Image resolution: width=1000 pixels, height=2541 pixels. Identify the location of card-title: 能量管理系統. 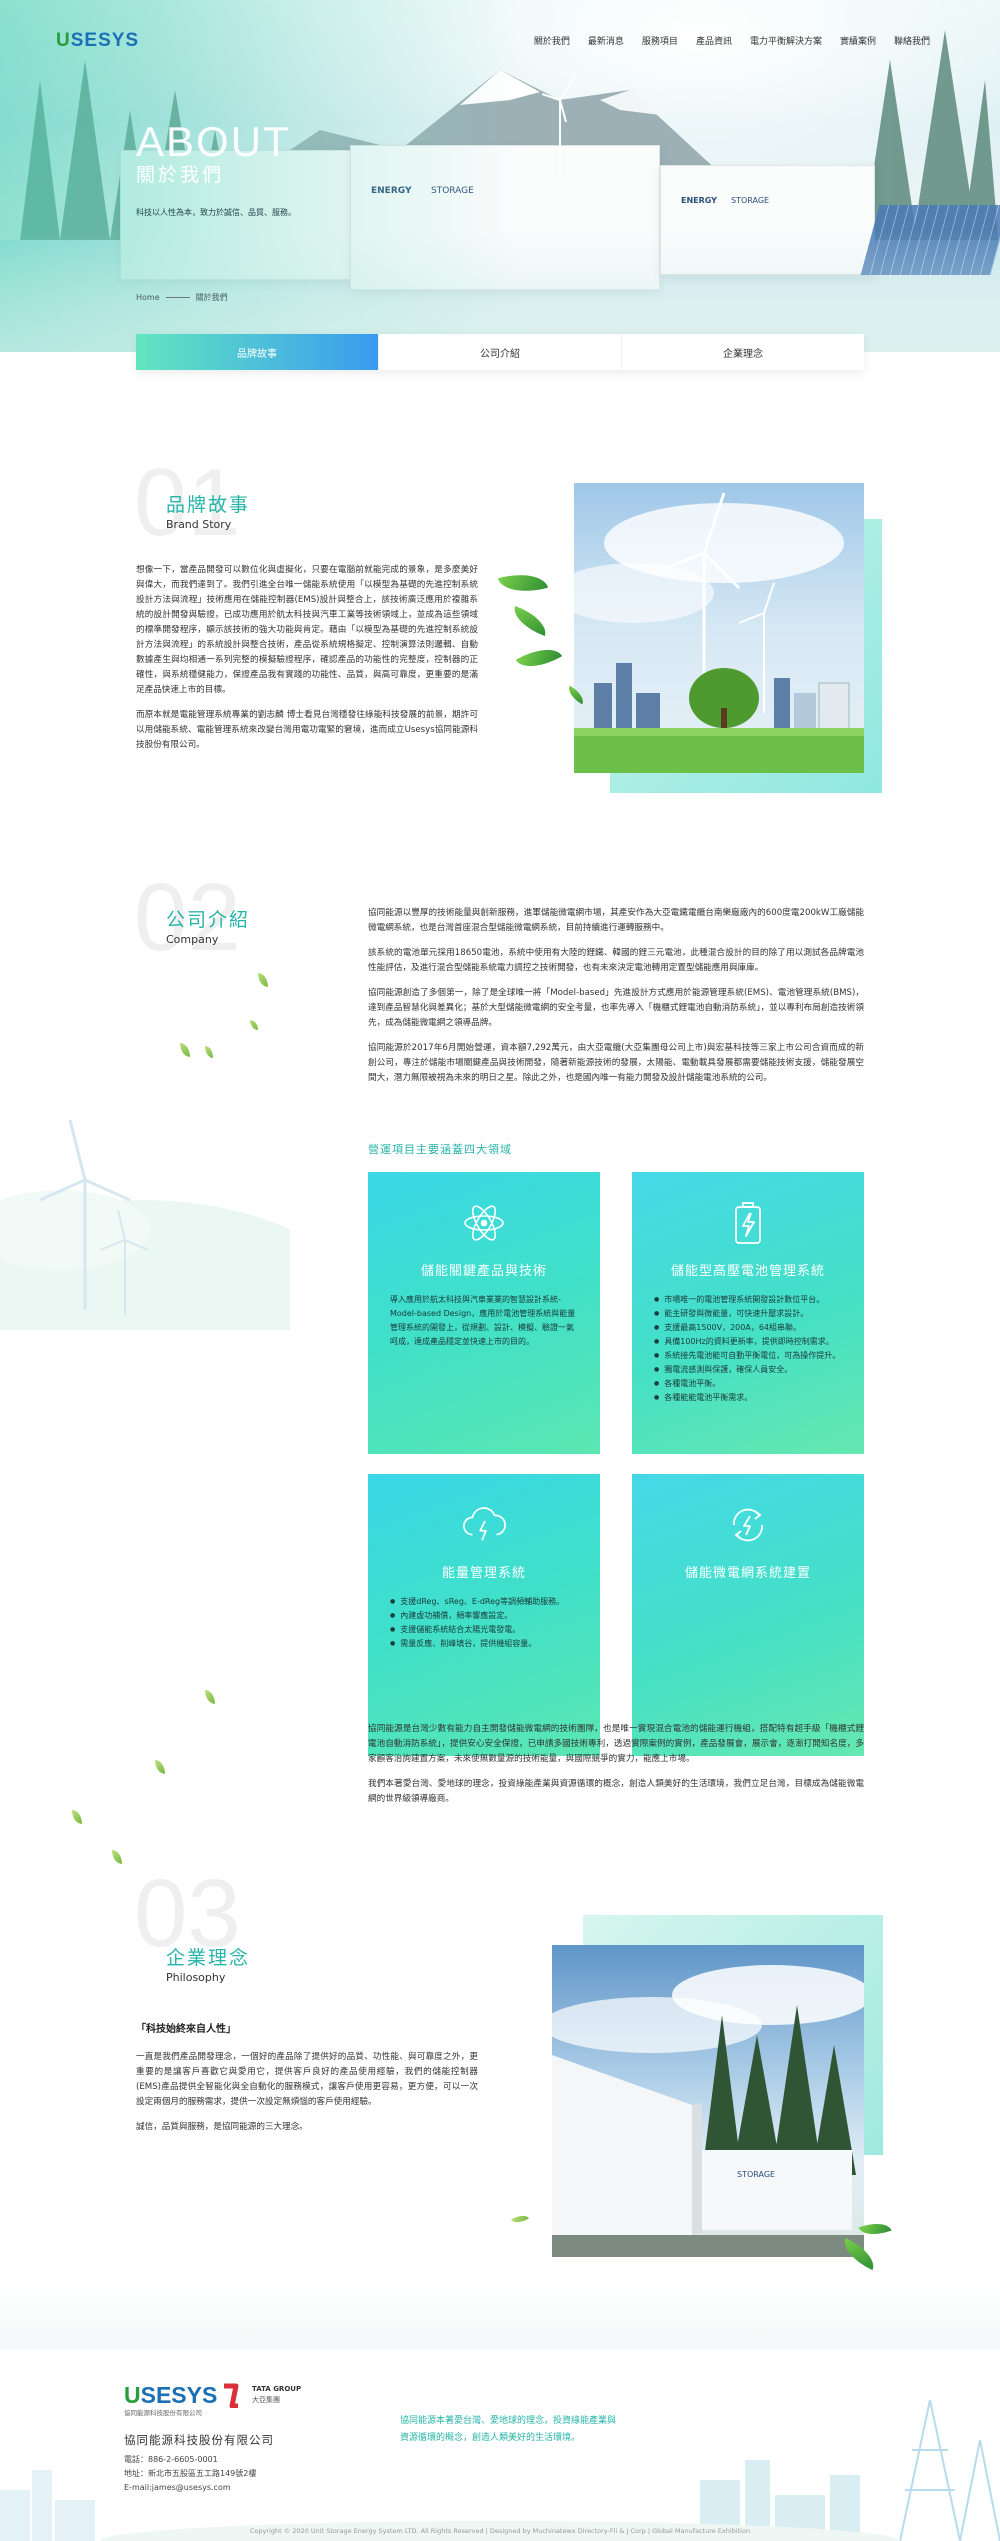
(483, 1573).